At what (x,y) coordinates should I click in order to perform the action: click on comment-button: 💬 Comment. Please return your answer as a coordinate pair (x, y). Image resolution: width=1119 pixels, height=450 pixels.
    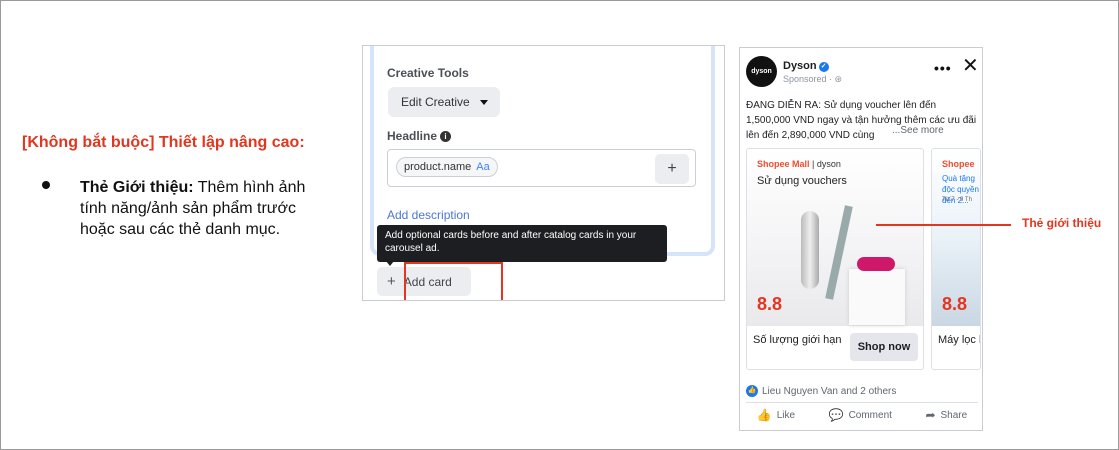
    Looking at the image, I should click on (860, 415).